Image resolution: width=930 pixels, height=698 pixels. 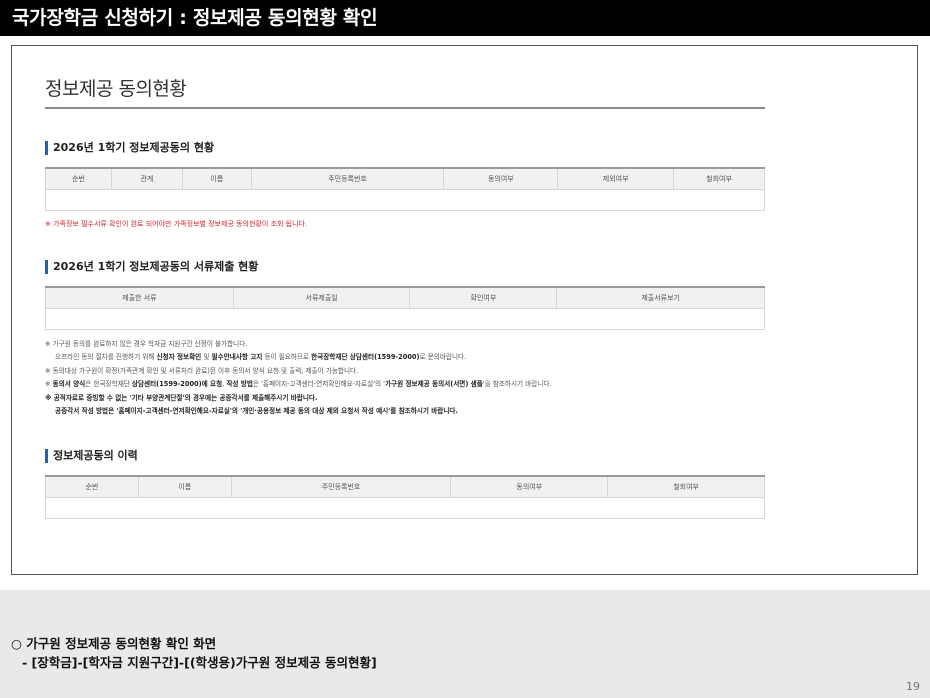 I want to click on table-header-row: 순번 이름 주민등록번호 동의여부 철회여부, so click(x=405, y=486).